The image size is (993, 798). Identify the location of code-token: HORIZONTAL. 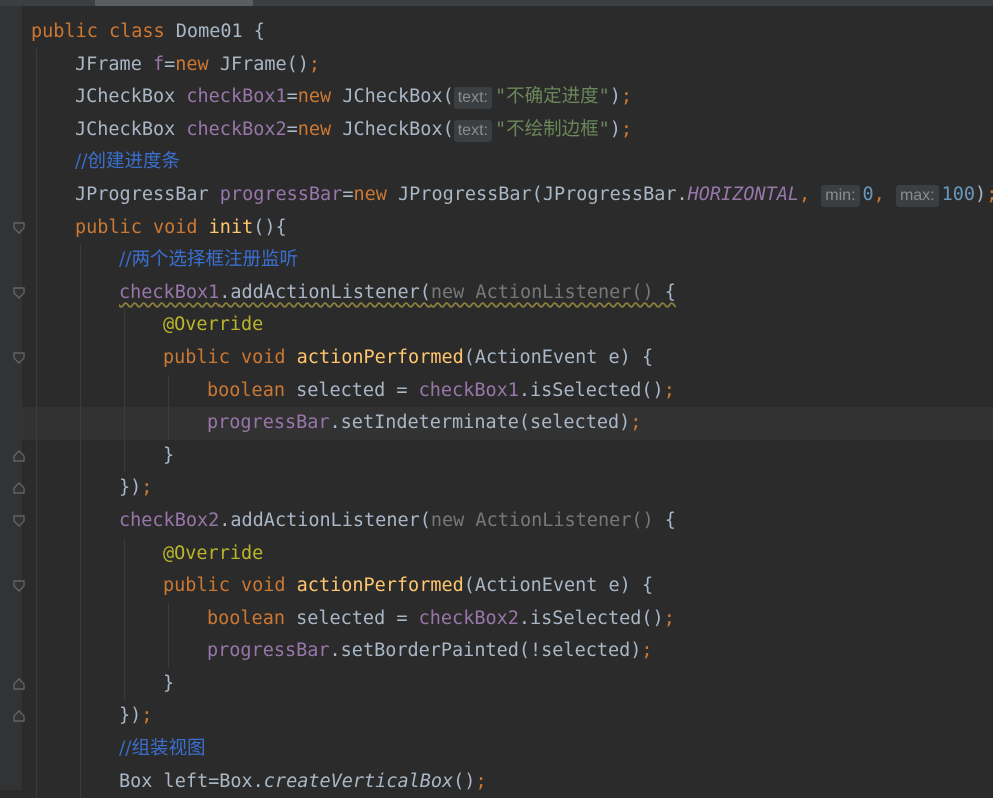
(743, 194).